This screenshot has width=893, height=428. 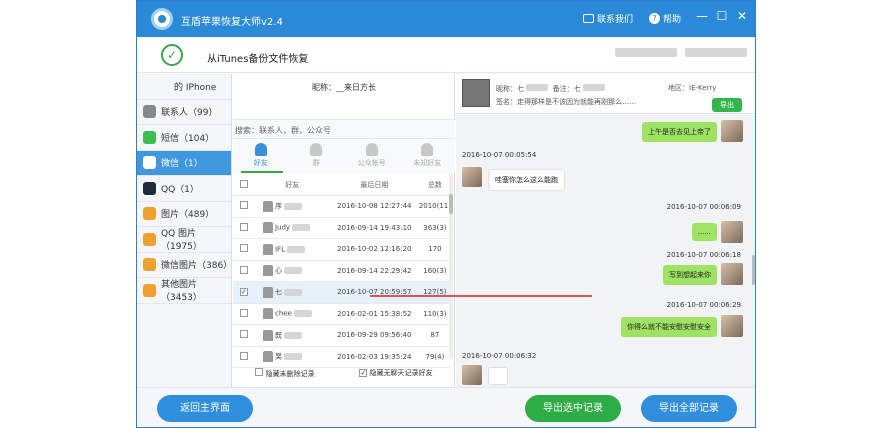 What do you see at coordinates (342, 228) in the screenshot?
I see `table-row: Judy 2016-09-14 19:43:10 363(3)` at bounding box center [342, 228].